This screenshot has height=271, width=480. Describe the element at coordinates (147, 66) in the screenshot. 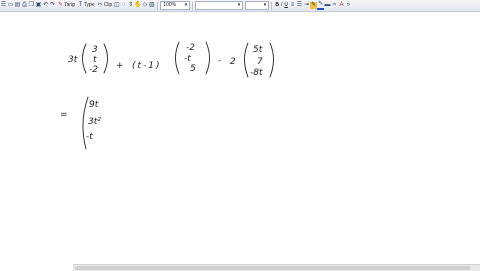

I see `coef2: (t-1)` at that location.